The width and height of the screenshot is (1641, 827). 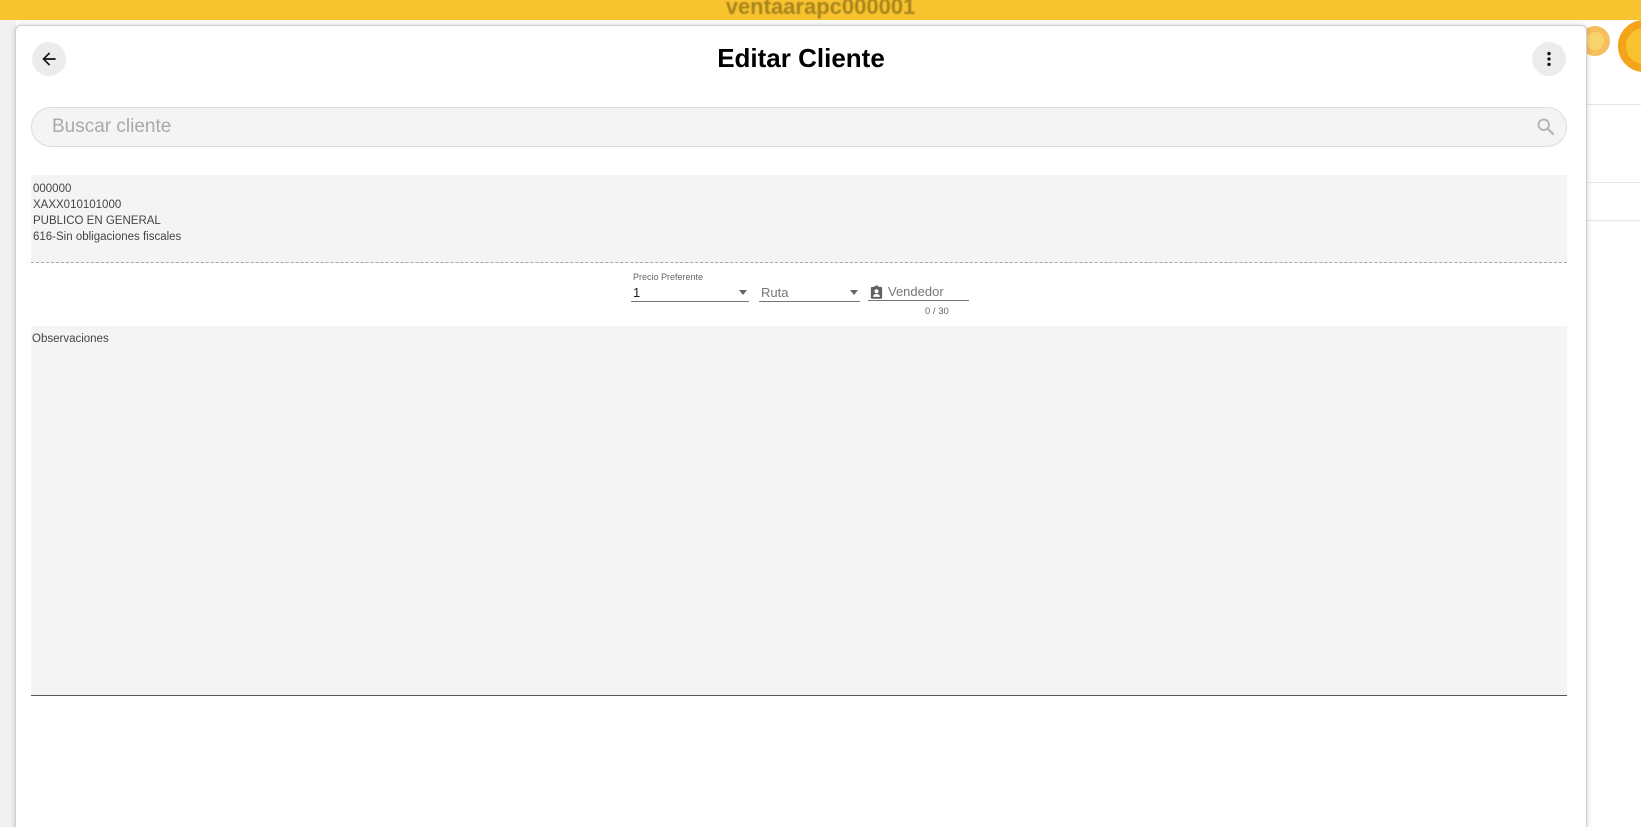 What do you see at coordinates (8, 423) in the screenshot?
I see `background-left-strip` at bounding box center [8, 423].